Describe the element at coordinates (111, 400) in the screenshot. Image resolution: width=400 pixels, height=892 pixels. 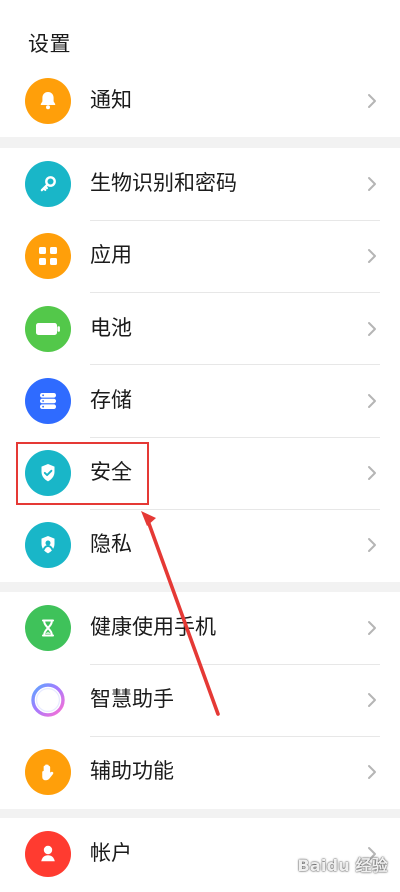
I see `settings-item-label: 存储` at that location.